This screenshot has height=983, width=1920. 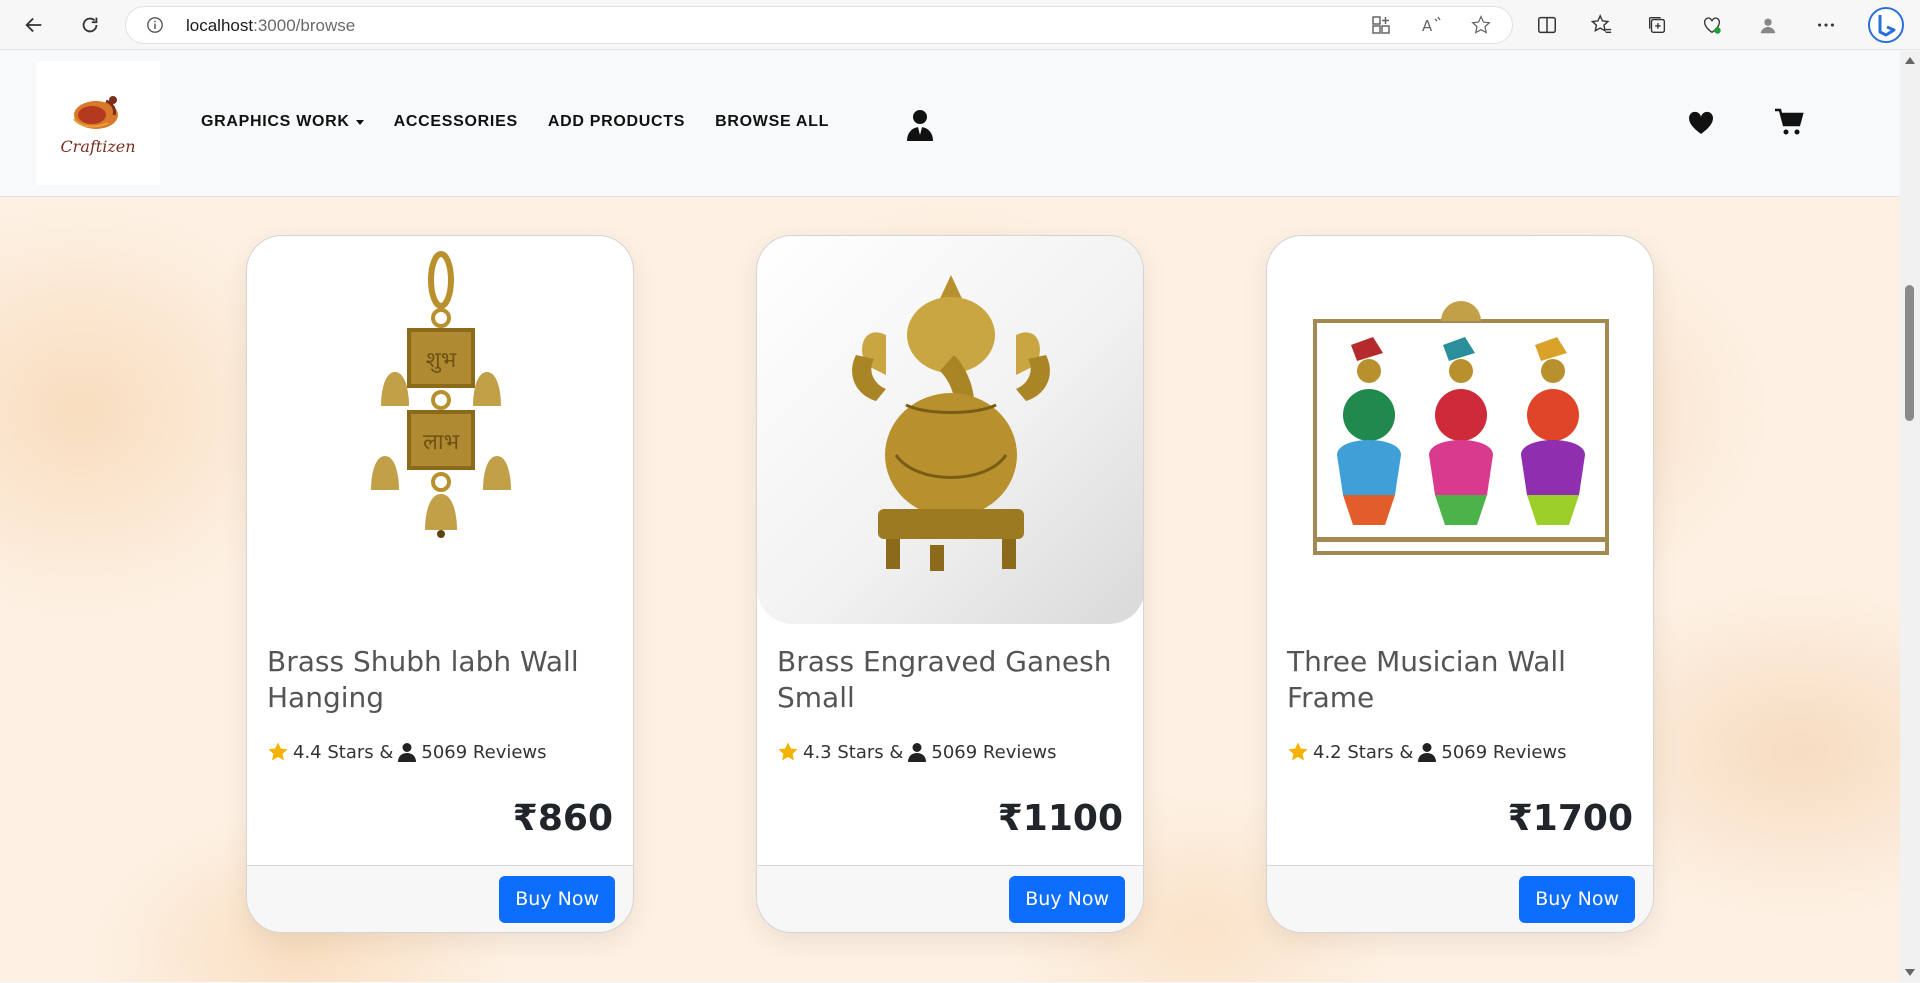 What do you see at coordinates (562, 818) in the screenshot?
I see `product-price: ₹860` at bounding box center [562, 818].